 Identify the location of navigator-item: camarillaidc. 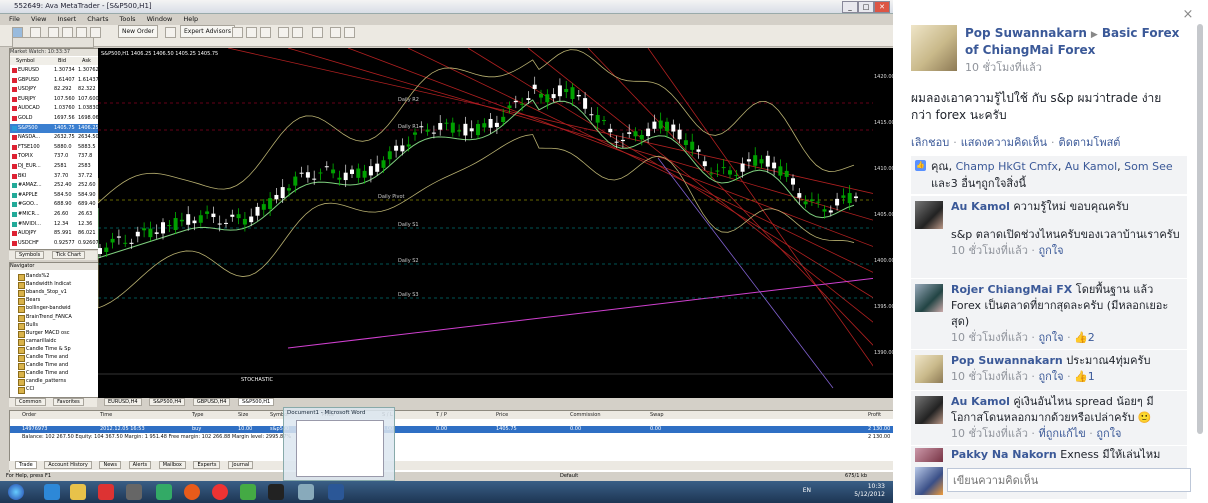
(37, 342).